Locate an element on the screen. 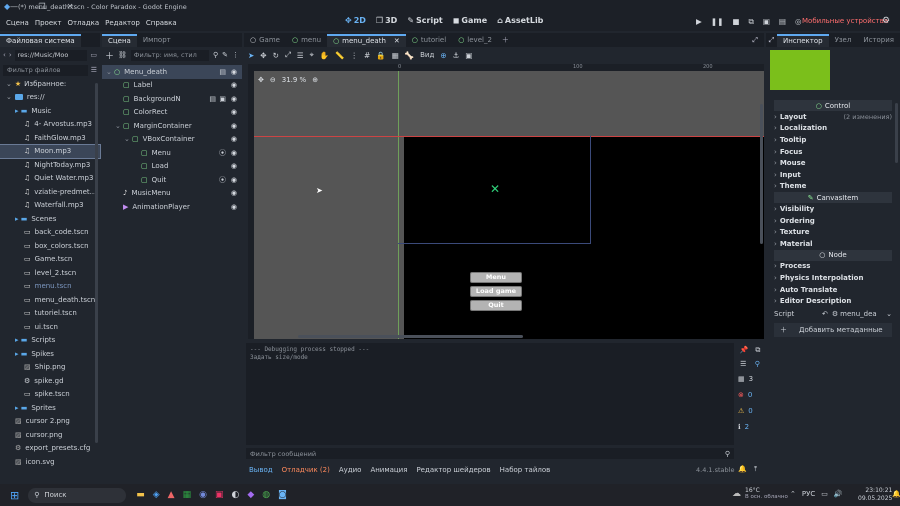 This screenshot has height=506, width=900. bottom-tab: Отладчик (2) is located at coordinates (306, 470).